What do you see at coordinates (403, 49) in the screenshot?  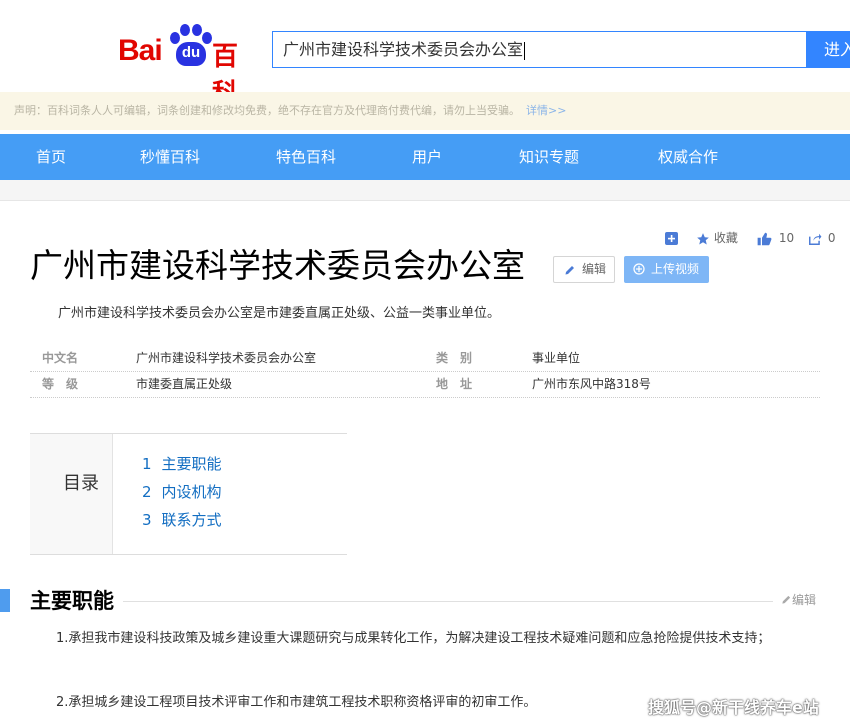 I see `search-input-value: 广州市建设科学技术委员会办公室` at bounding box center [403, 49].